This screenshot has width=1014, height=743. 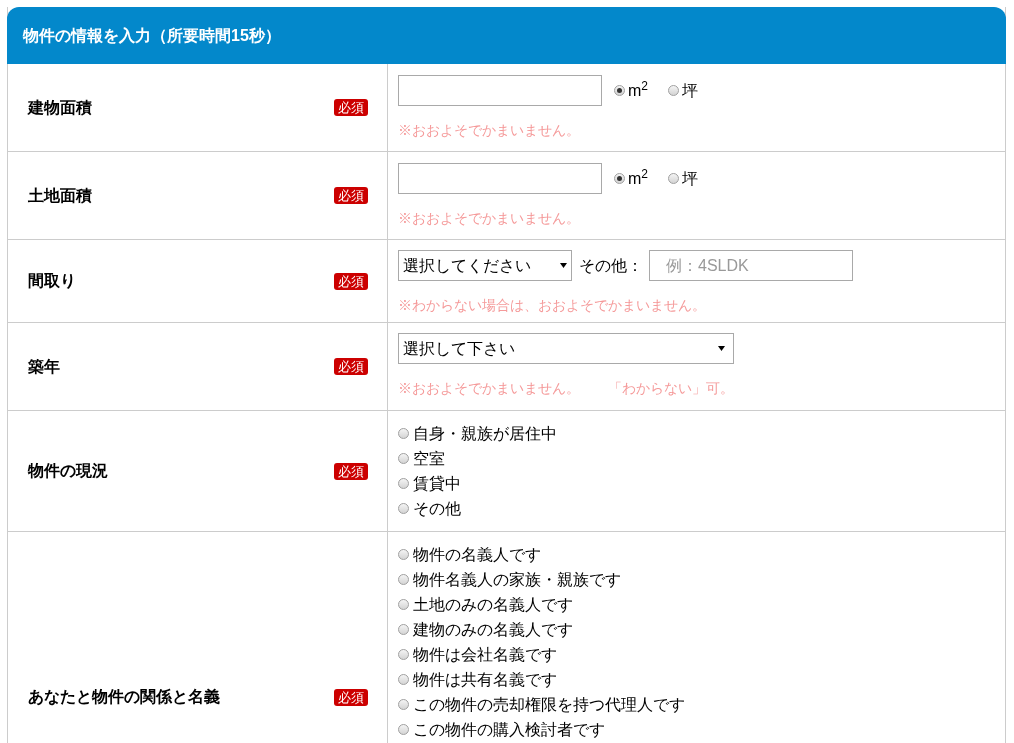 What do you see at coordinates (517, 579) in the screenshot?
I see `option-label: 物件名義人の家族・親族です` at bounding box center [517, 579].